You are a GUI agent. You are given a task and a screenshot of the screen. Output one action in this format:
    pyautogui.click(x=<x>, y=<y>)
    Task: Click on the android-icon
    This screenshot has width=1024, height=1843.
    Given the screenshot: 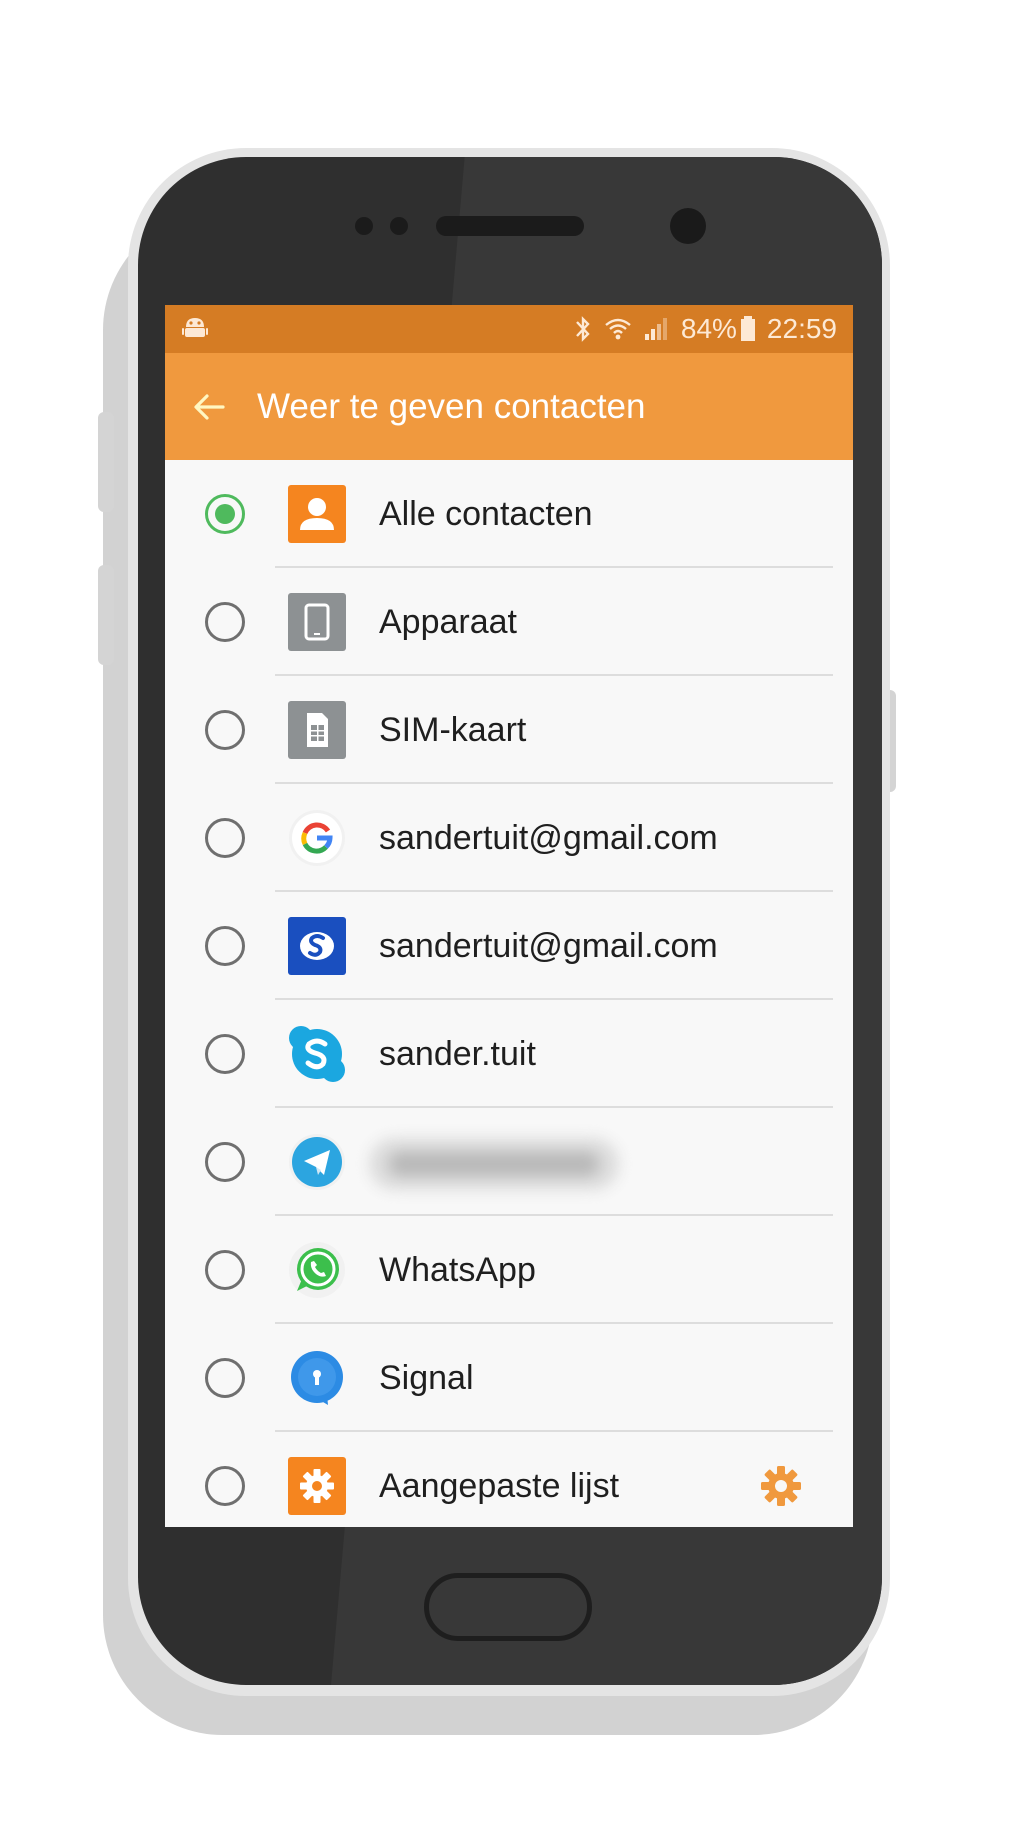 What is the action you would take?
    pyautogui.click(x=195, y=327)
    